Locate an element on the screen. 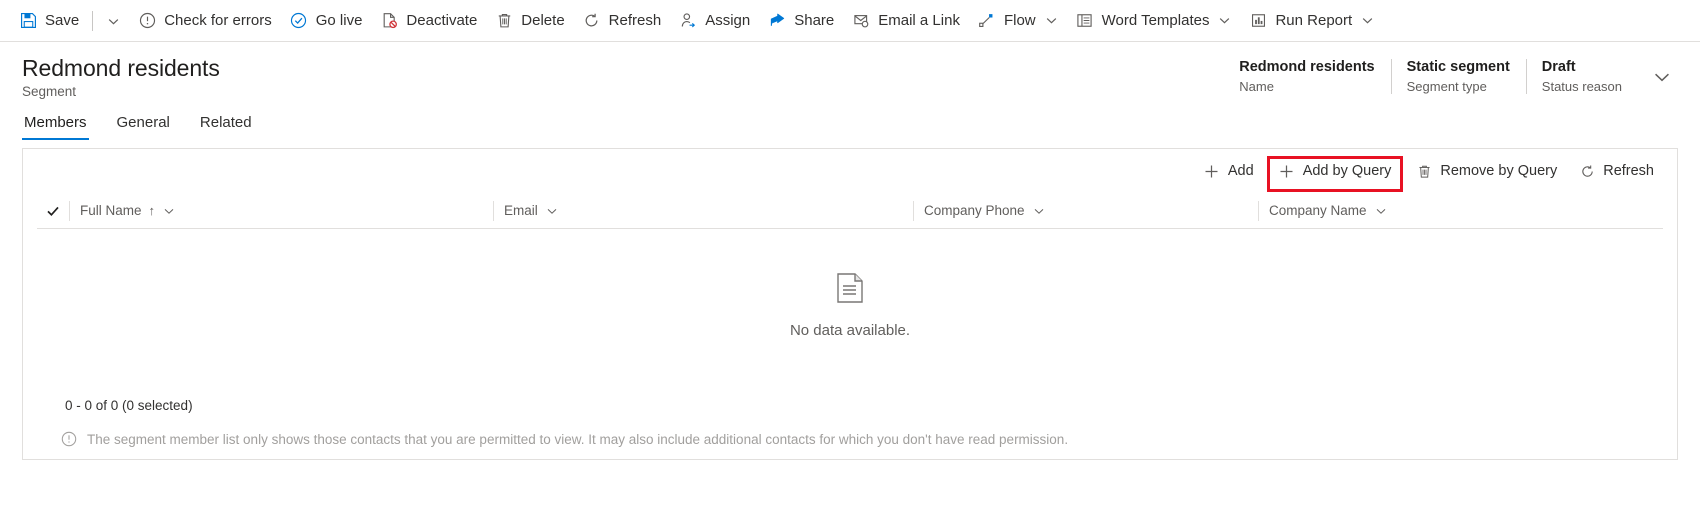 The image size is (1700, 505). share-icon is located at coordinates (777, 21).